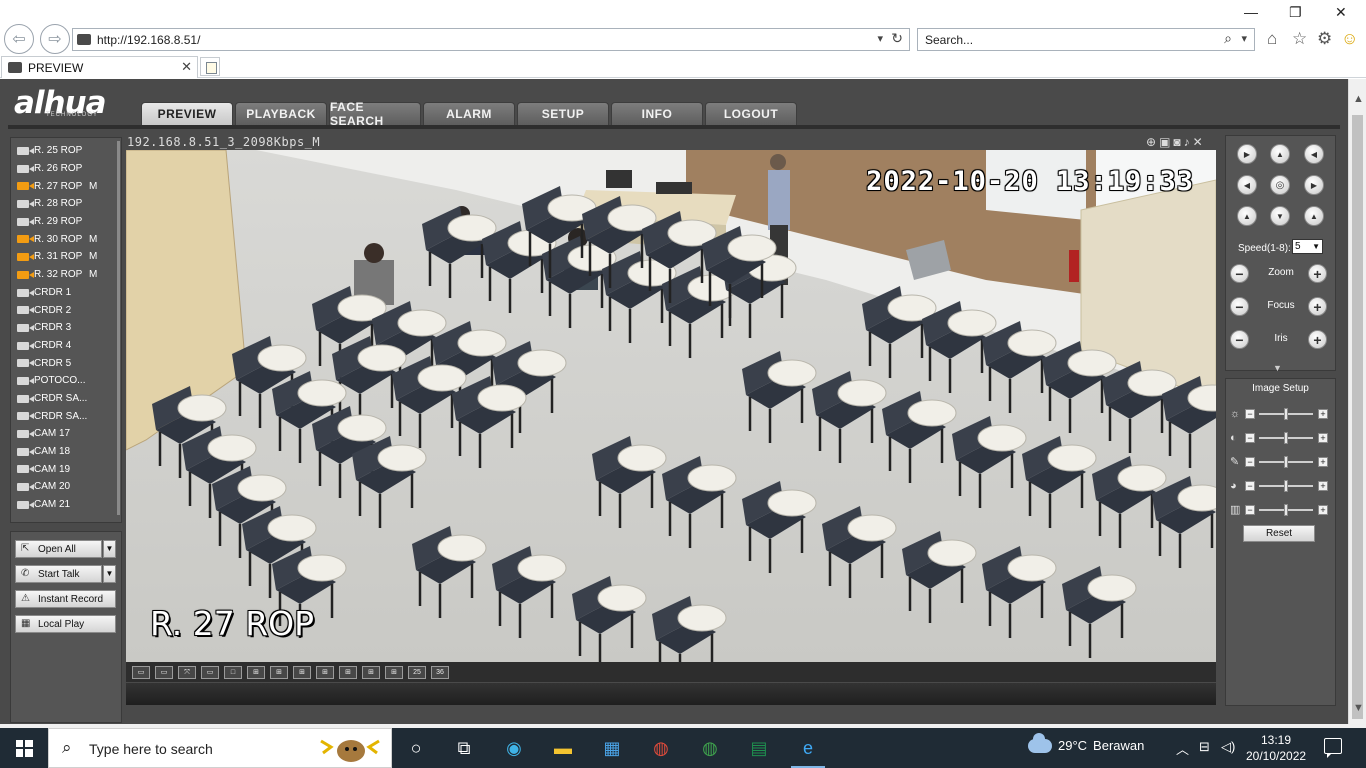 This screenshot has height=768, width=1366. What do you see at coordinates (1333, 748) in the screenshot?
I see `notification-icon` at bounding box center [1333, 748].